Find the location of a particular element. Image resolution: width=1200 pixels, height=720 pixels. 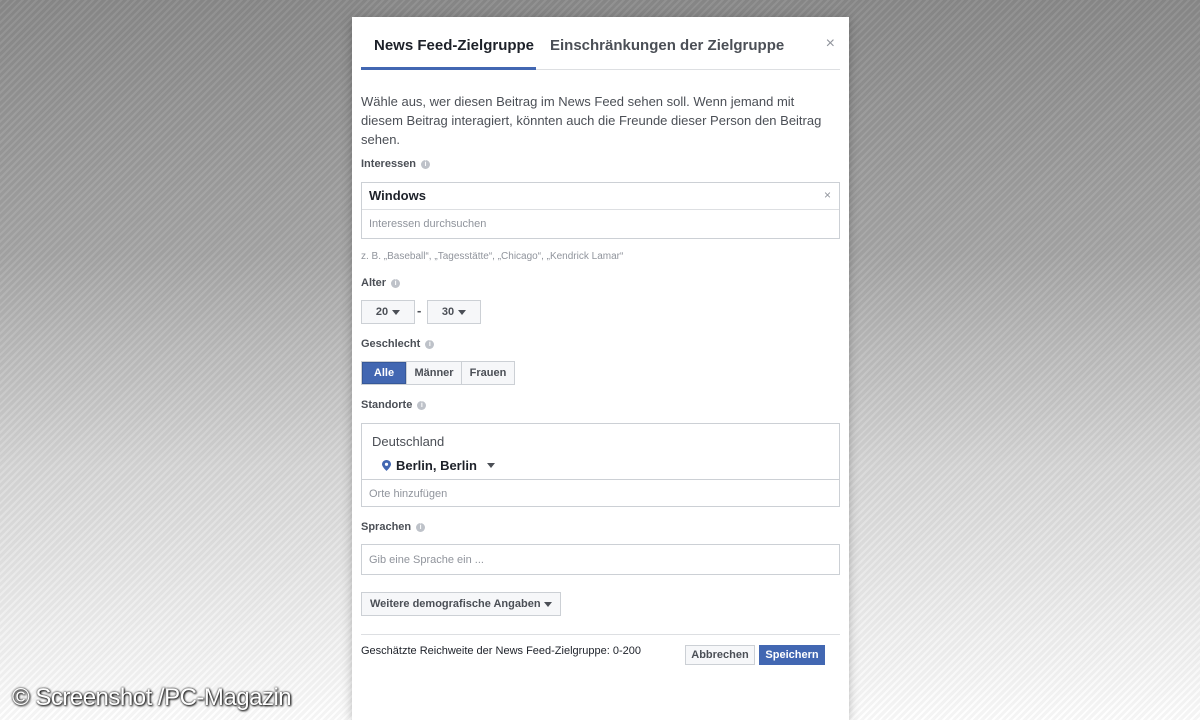

interests-box: Windows × is located at coordinates (600, 210).